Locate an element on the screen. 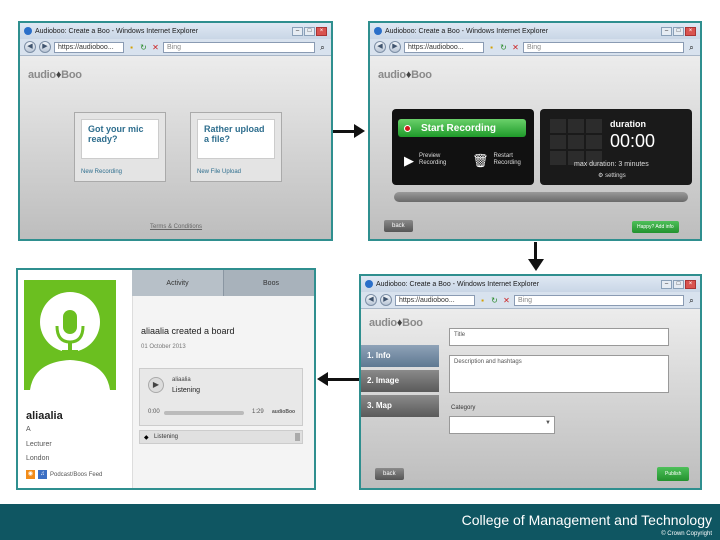  publish-button: Publish is located at coordinates (673, 474).